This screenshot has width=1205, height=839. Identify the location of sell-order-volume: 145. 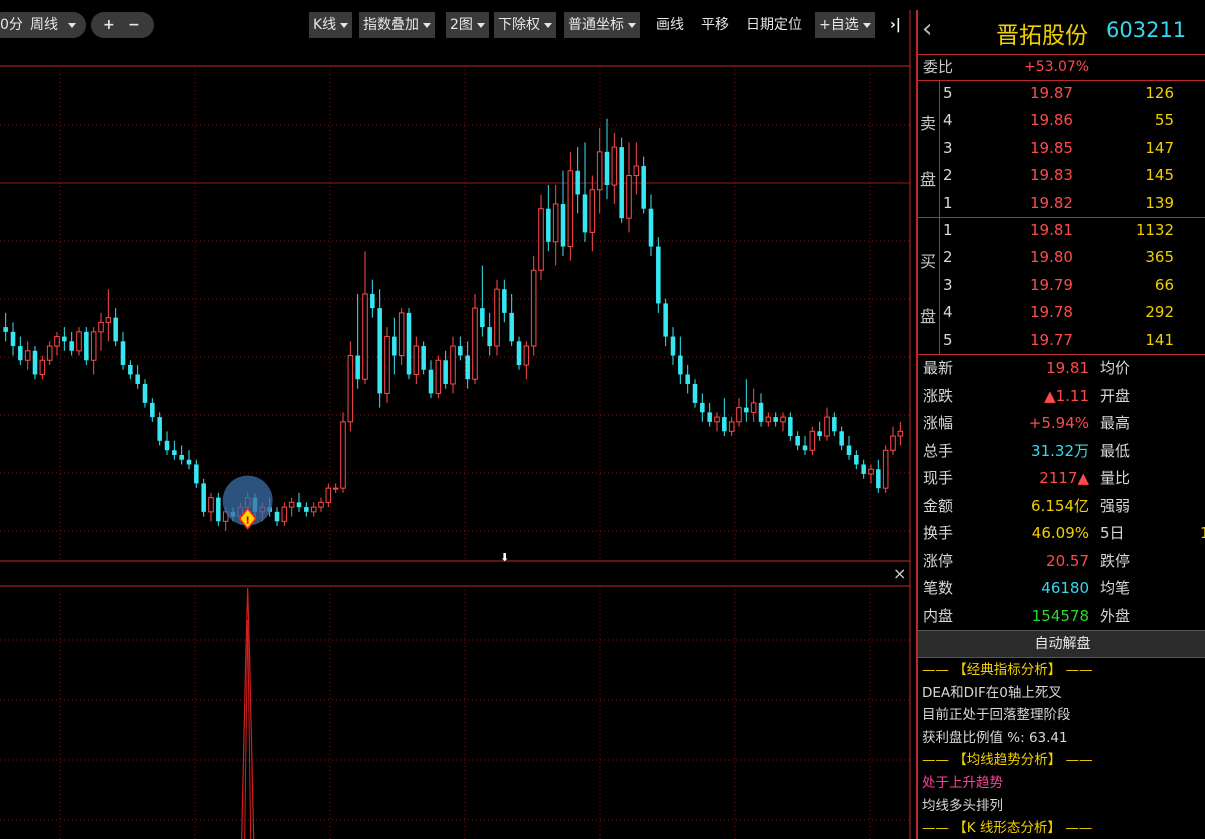
(1159, 175).